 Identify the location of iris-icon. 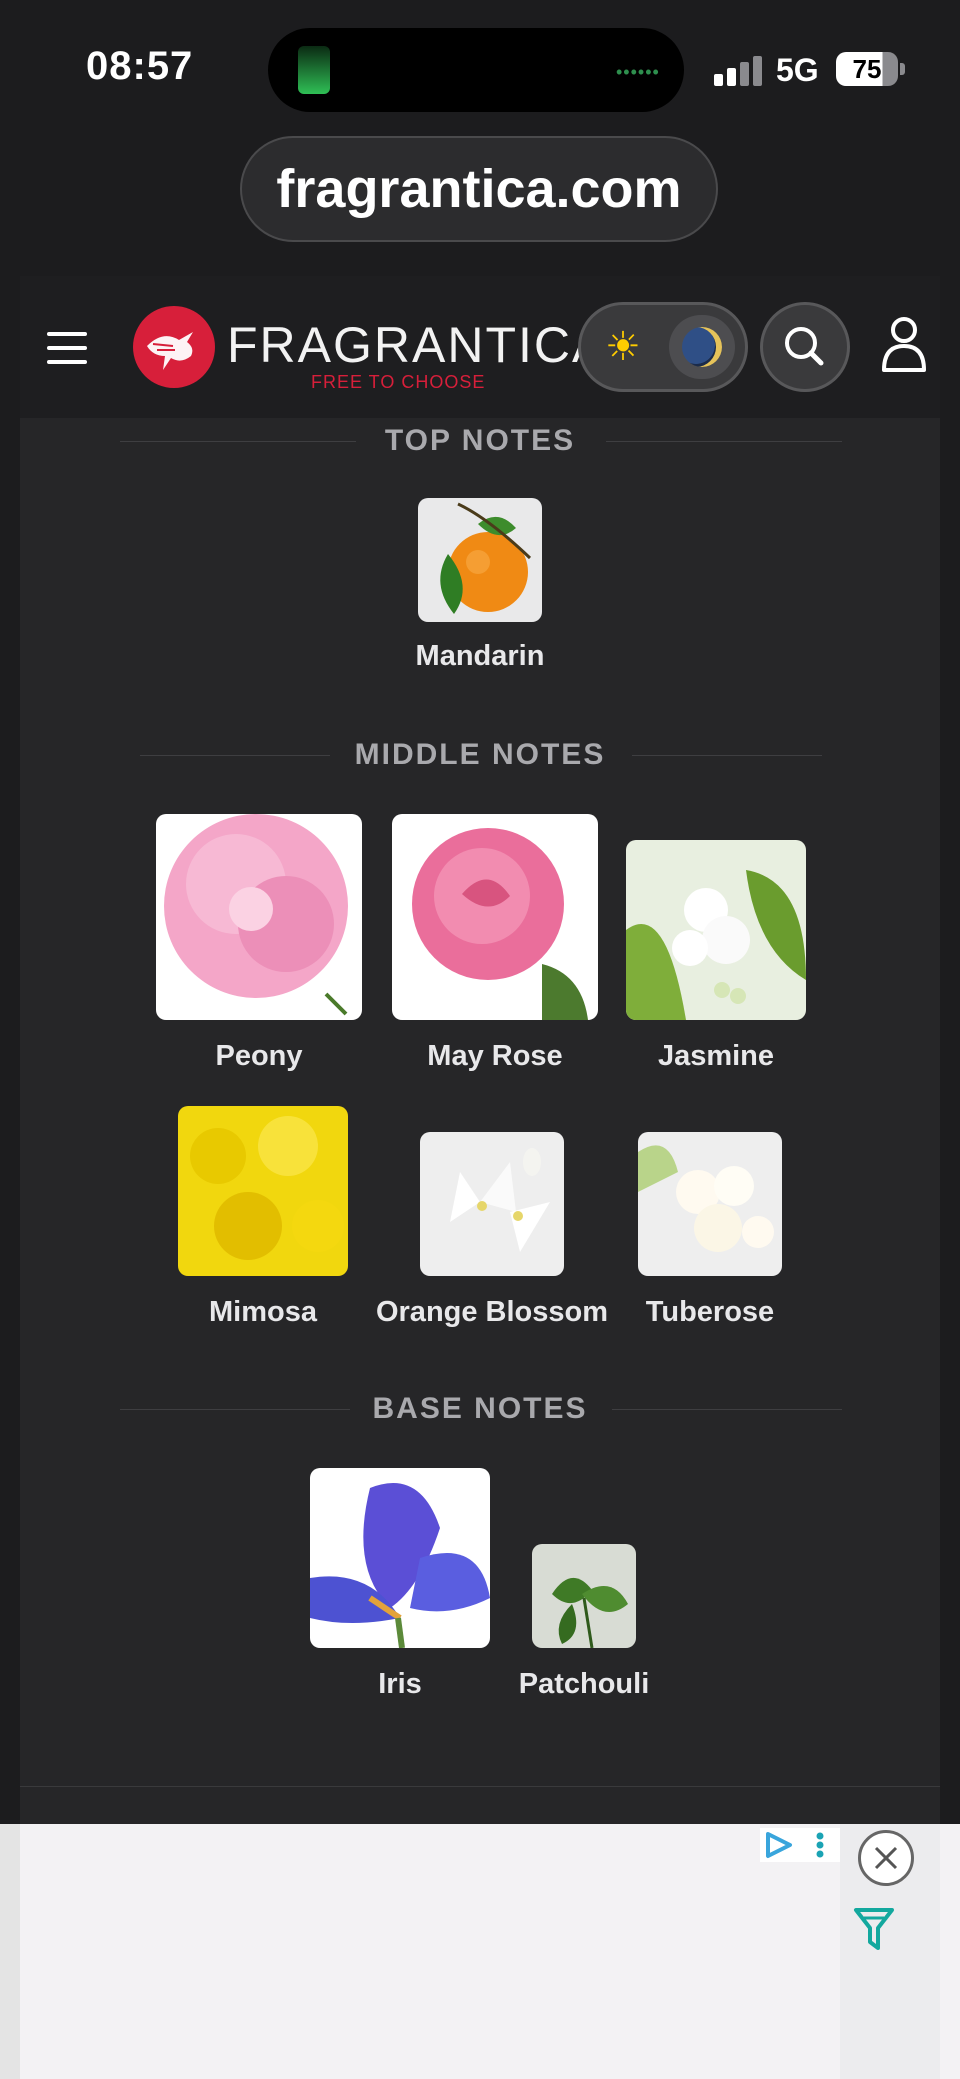
(400, 1558).